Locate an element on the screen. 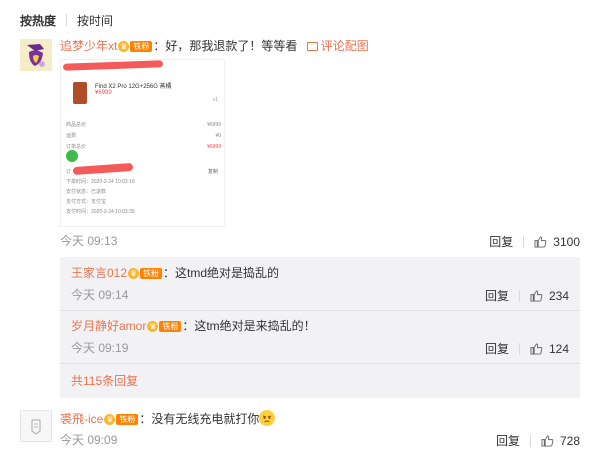  like-count: 3100 is located at coordinates (566, 241).